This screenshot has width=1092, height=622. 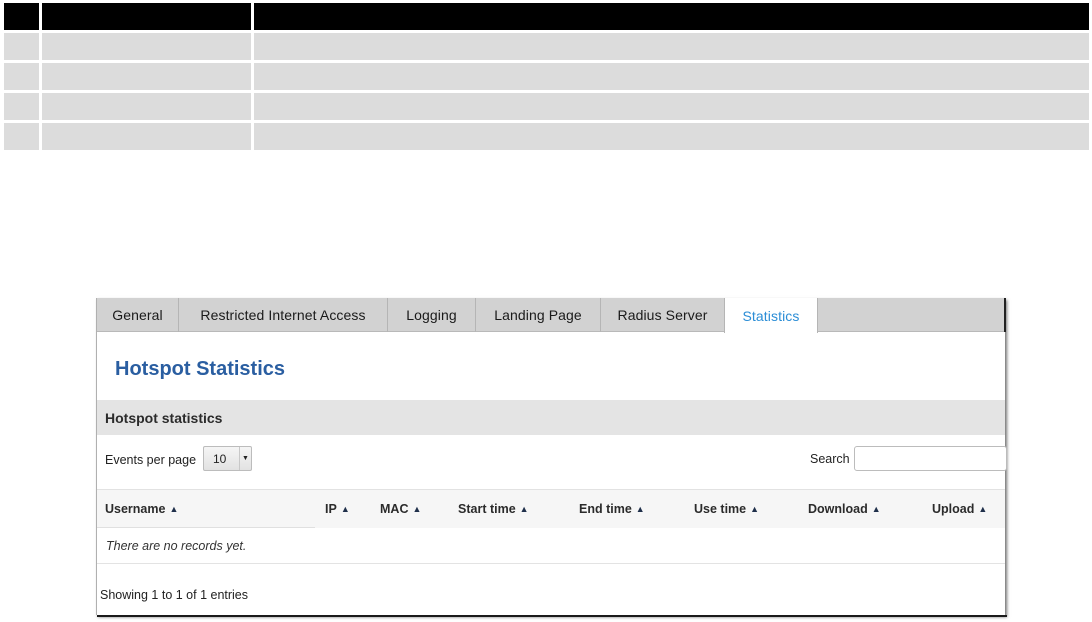 I want to click on column-header-username: Username ▲, so click(x=141, y=509).